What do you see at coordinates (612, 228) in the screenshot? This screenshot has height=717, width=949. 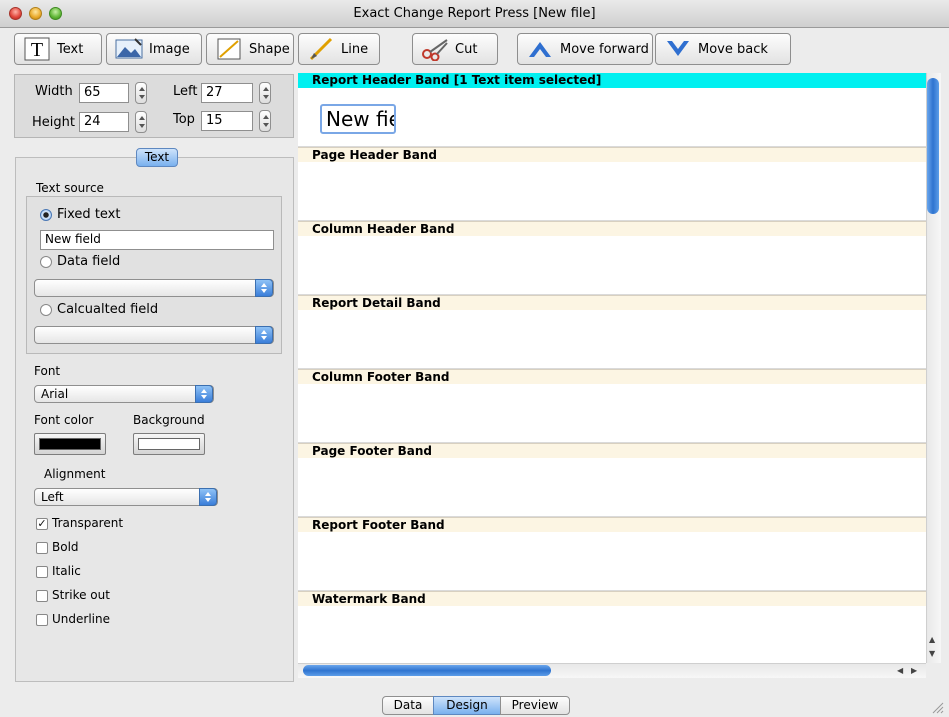 I see `band-title: Column Header Band` at bounding box center [612, 228].